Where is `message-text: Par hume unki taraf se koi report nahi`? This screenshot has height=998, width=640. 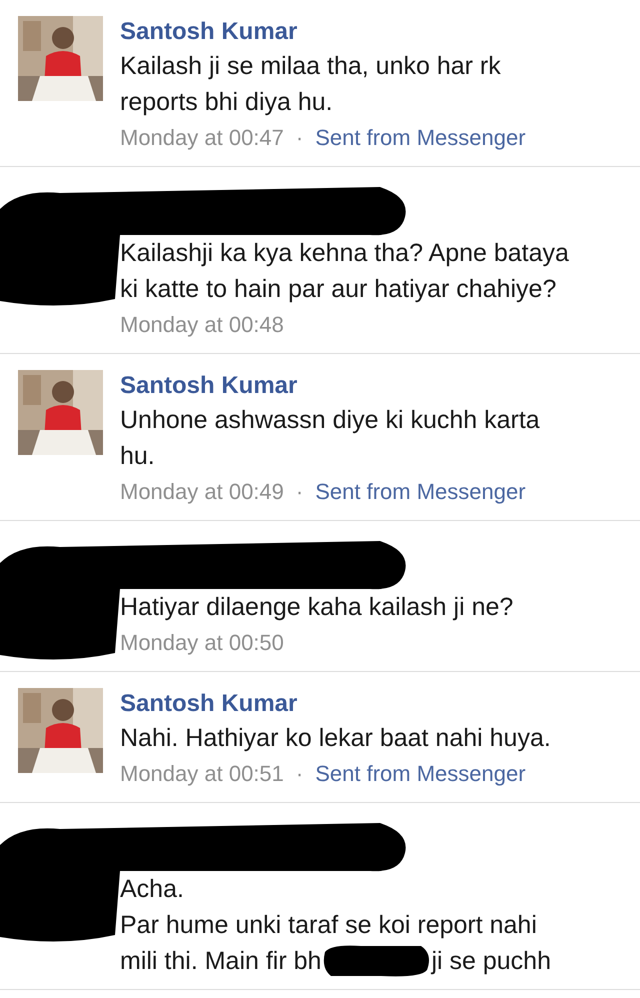
message-text: Par hume unki taraf se koi report nahi is located at coordinates (328, 925).